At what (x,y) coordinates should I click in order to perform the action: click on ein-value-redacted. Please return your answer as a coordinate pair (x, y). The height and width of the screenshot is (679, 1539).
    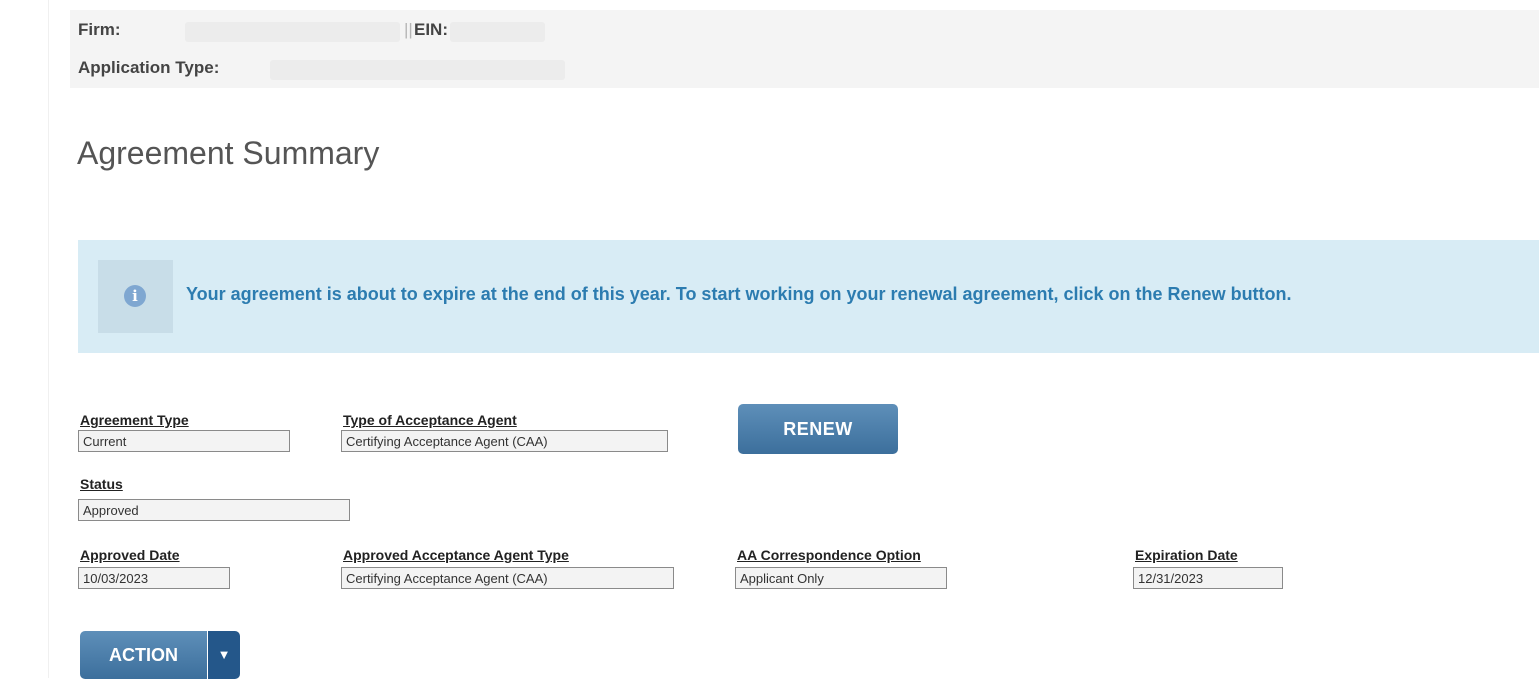
    Looking at the image, I should click on (497, 32).